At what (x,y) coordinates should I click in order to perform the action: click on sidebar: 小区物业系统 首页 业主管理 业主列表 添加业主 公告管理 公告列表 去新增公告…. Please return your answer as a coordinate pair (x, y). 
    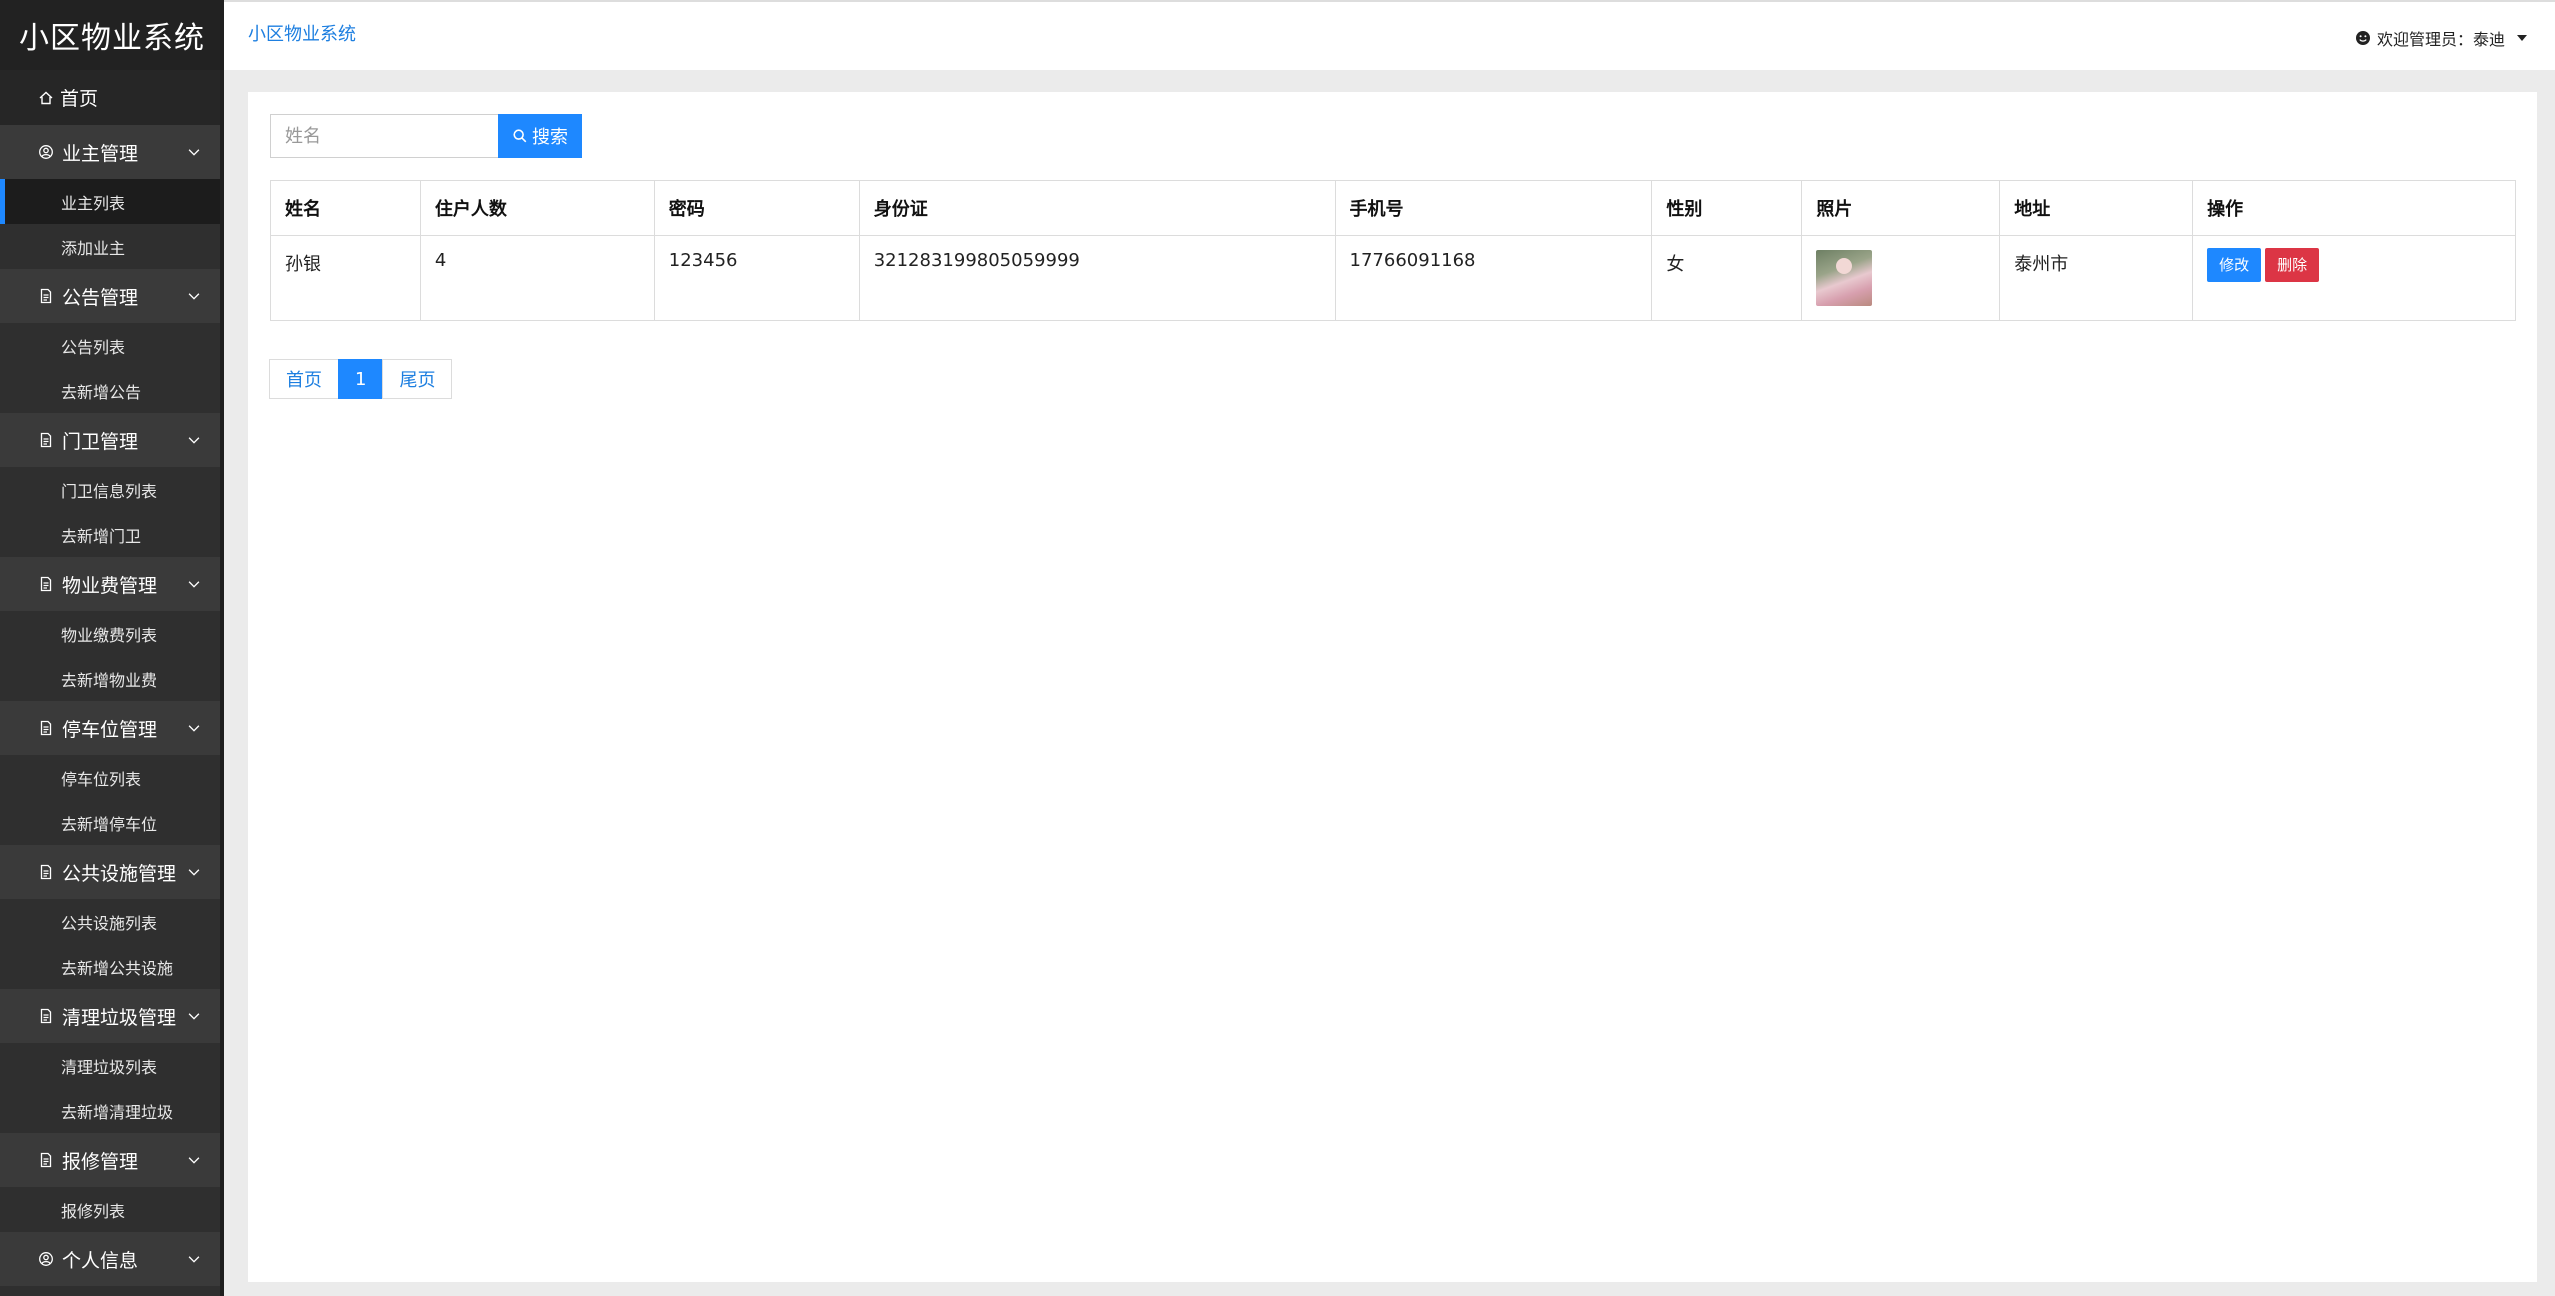
    Looking at the image, I should click on (112, 648).